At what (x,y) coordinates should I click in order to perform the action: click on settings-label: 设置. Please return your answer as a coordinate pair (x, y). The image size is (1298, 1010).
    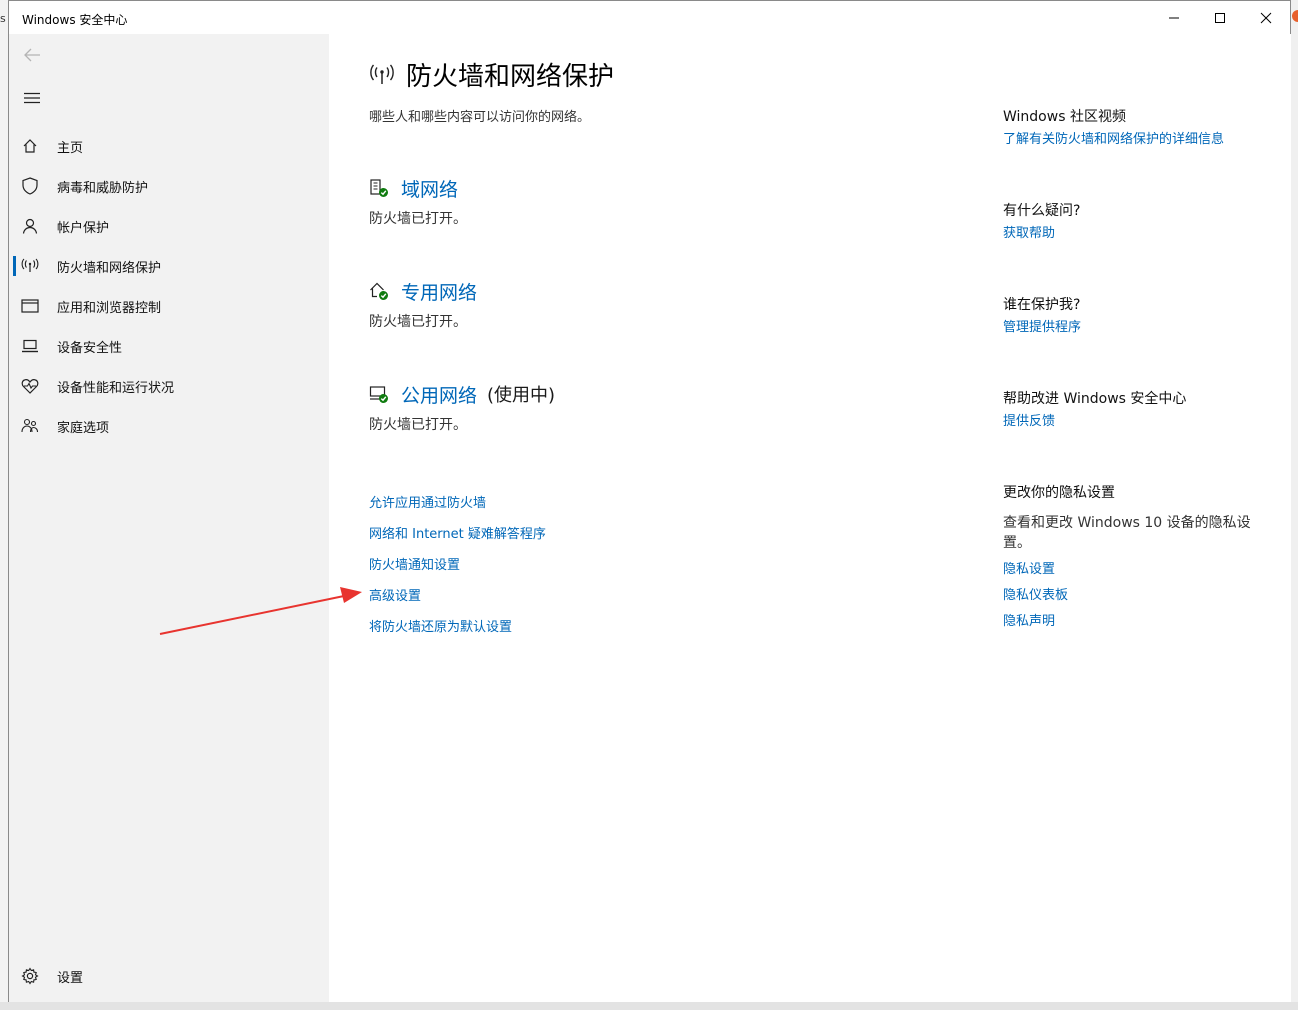
    Looking at the image, I should click on (70, 978).